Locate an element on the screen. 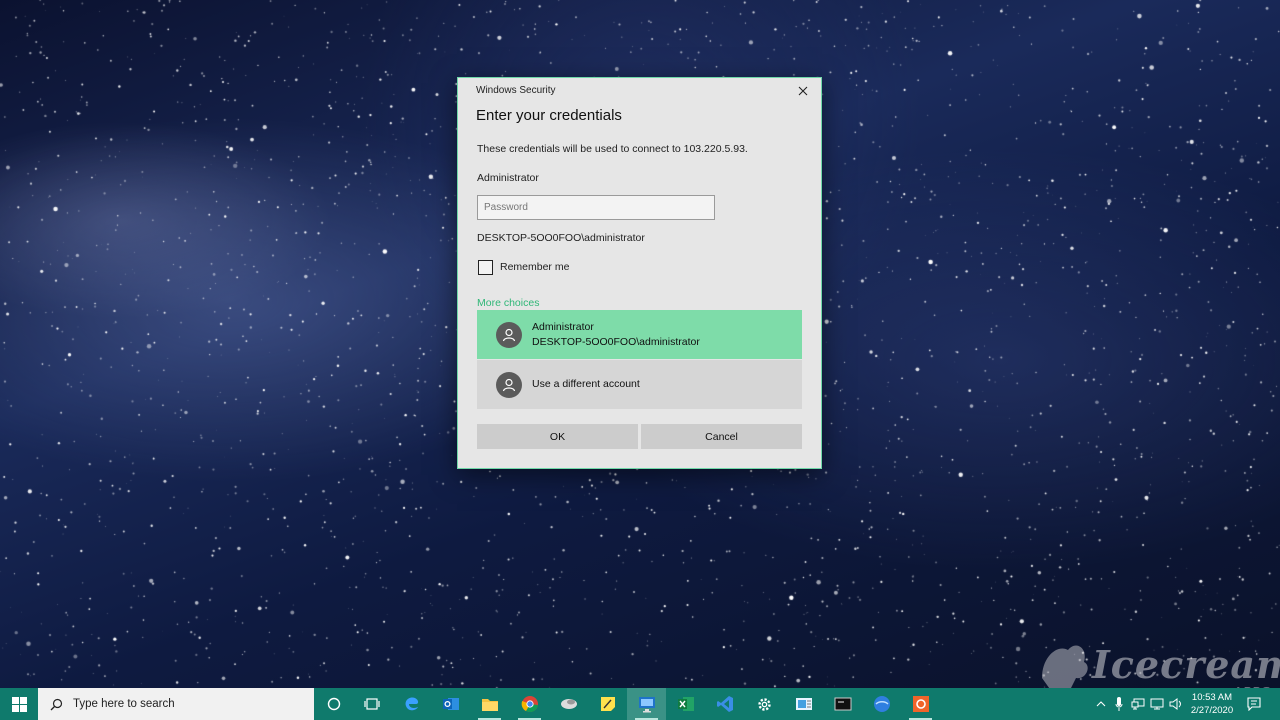 This screenshot has height=720, width=1280. sticky-notes-icon is located at coordinates (607, 704).